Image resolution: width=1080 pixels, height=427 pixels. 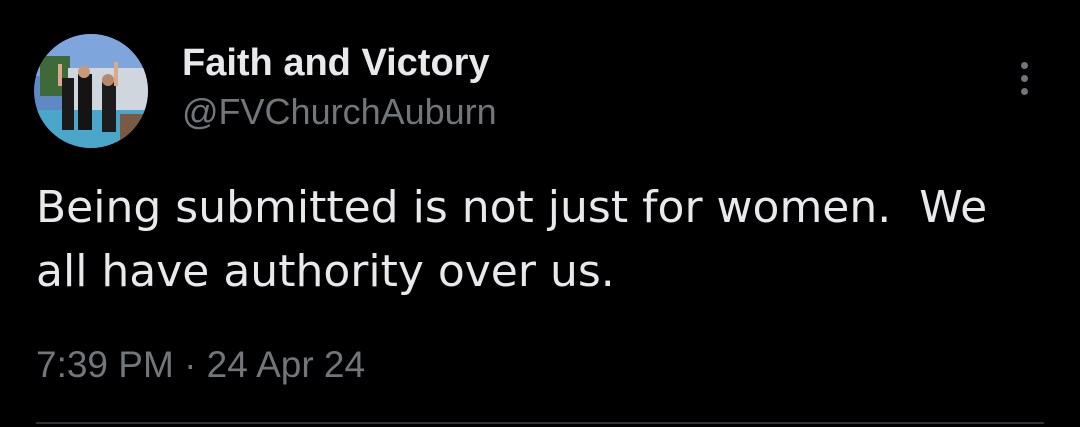 What do you see at coordinates (339, 63) in the screenshot?
I see `display-name: Faith and Victory` at bounding box center [339, 63].